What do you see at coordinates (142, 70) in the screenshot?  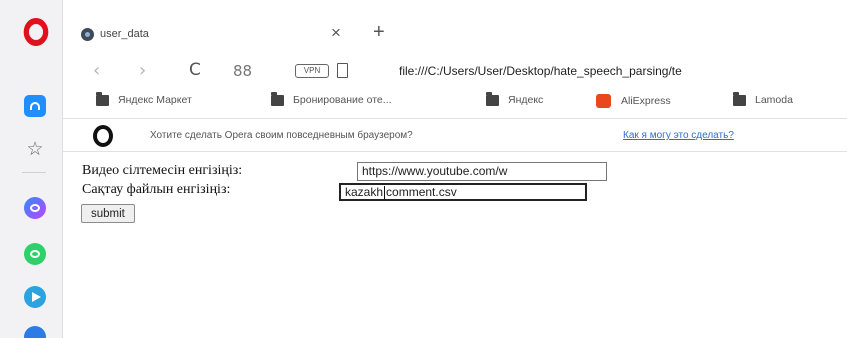 I see `forward-button: ›` at bounding box center [142, 70].